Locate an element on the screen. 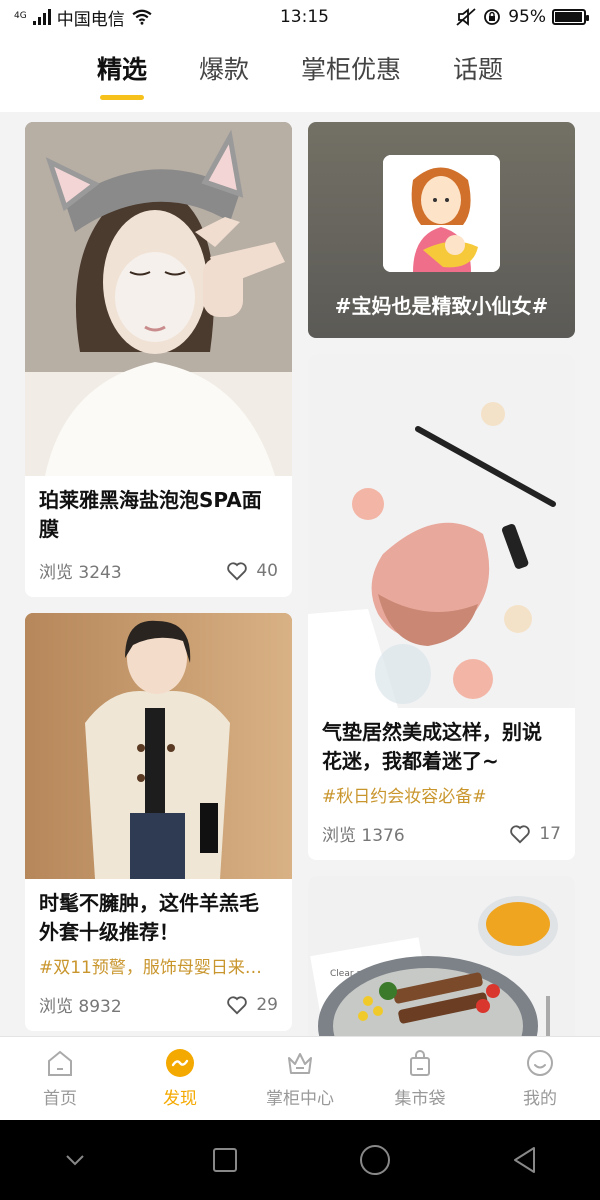 The height and width of the screenshot is (1200, 600). post-card: Clear and simple is located at coordinates (441, 956).